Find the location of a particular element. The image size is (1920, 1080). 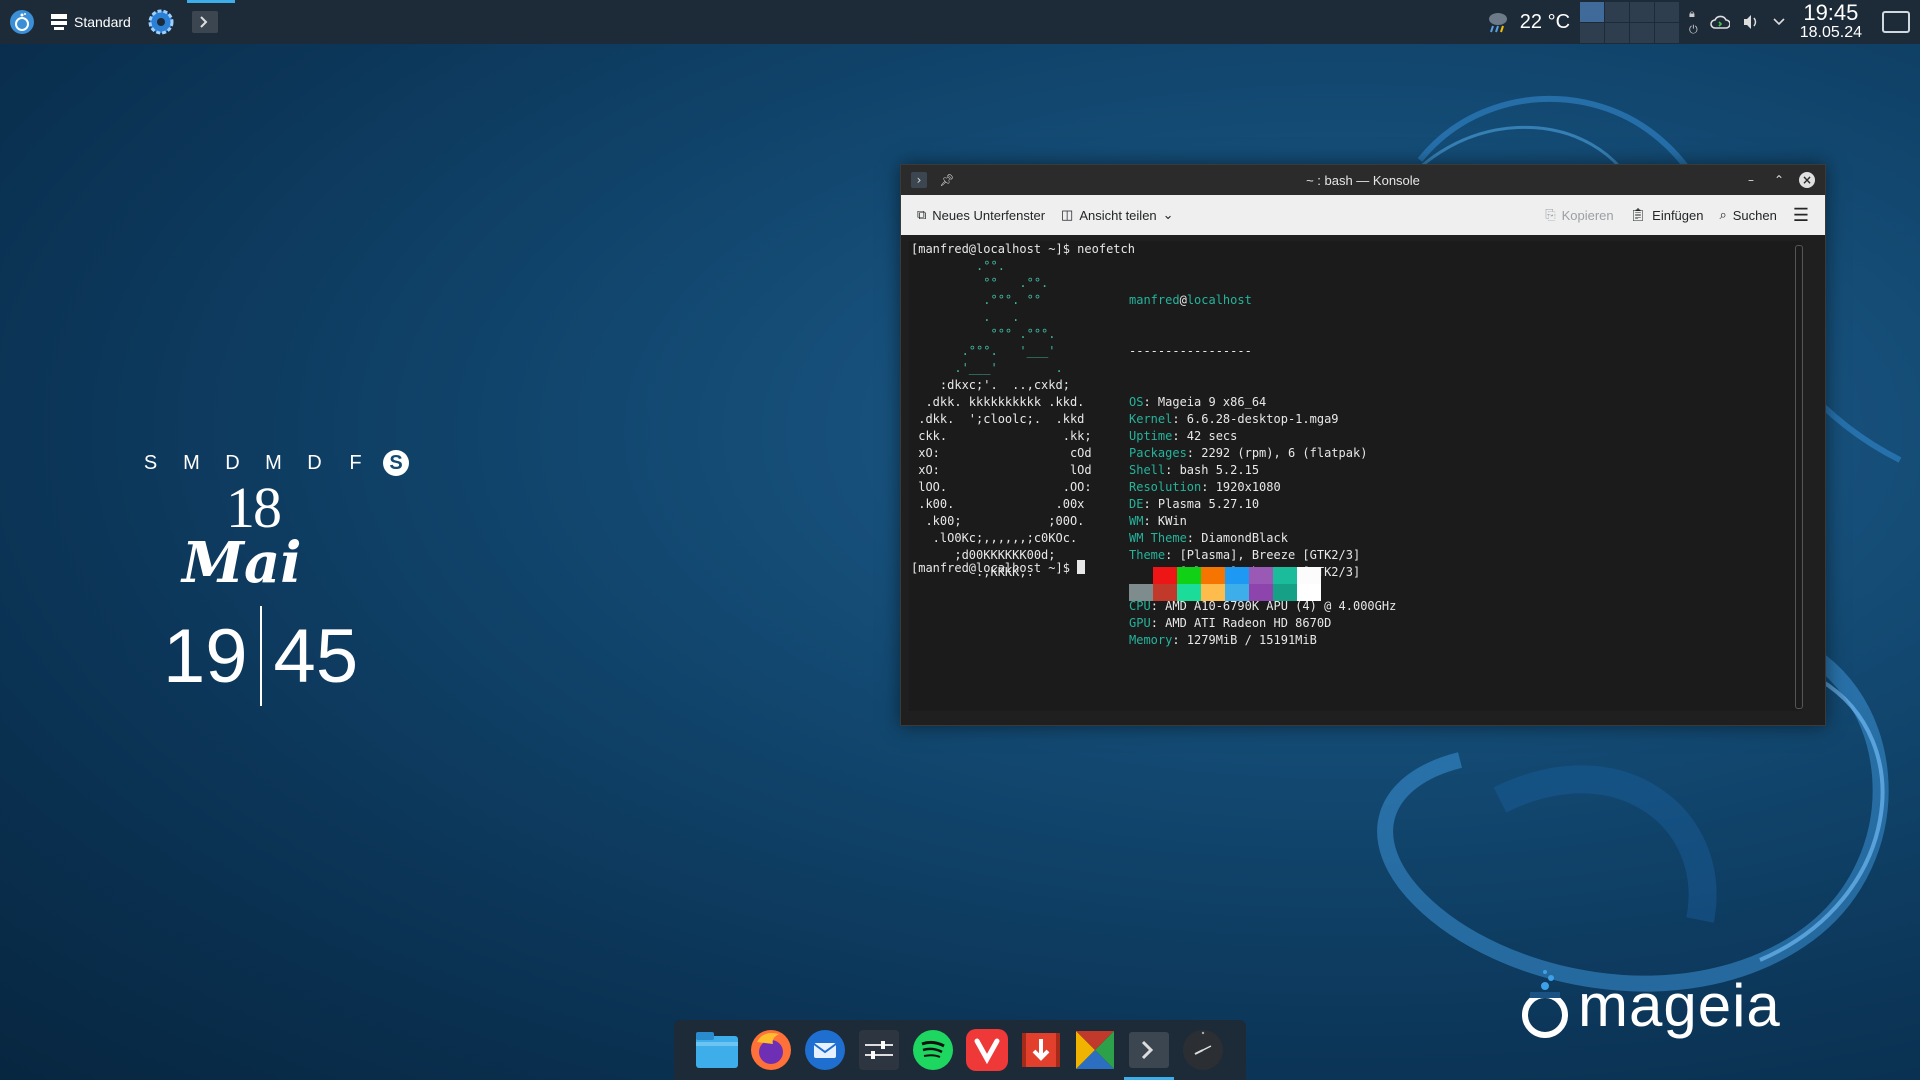

dock-settings is located at coordinates (879, 1050).